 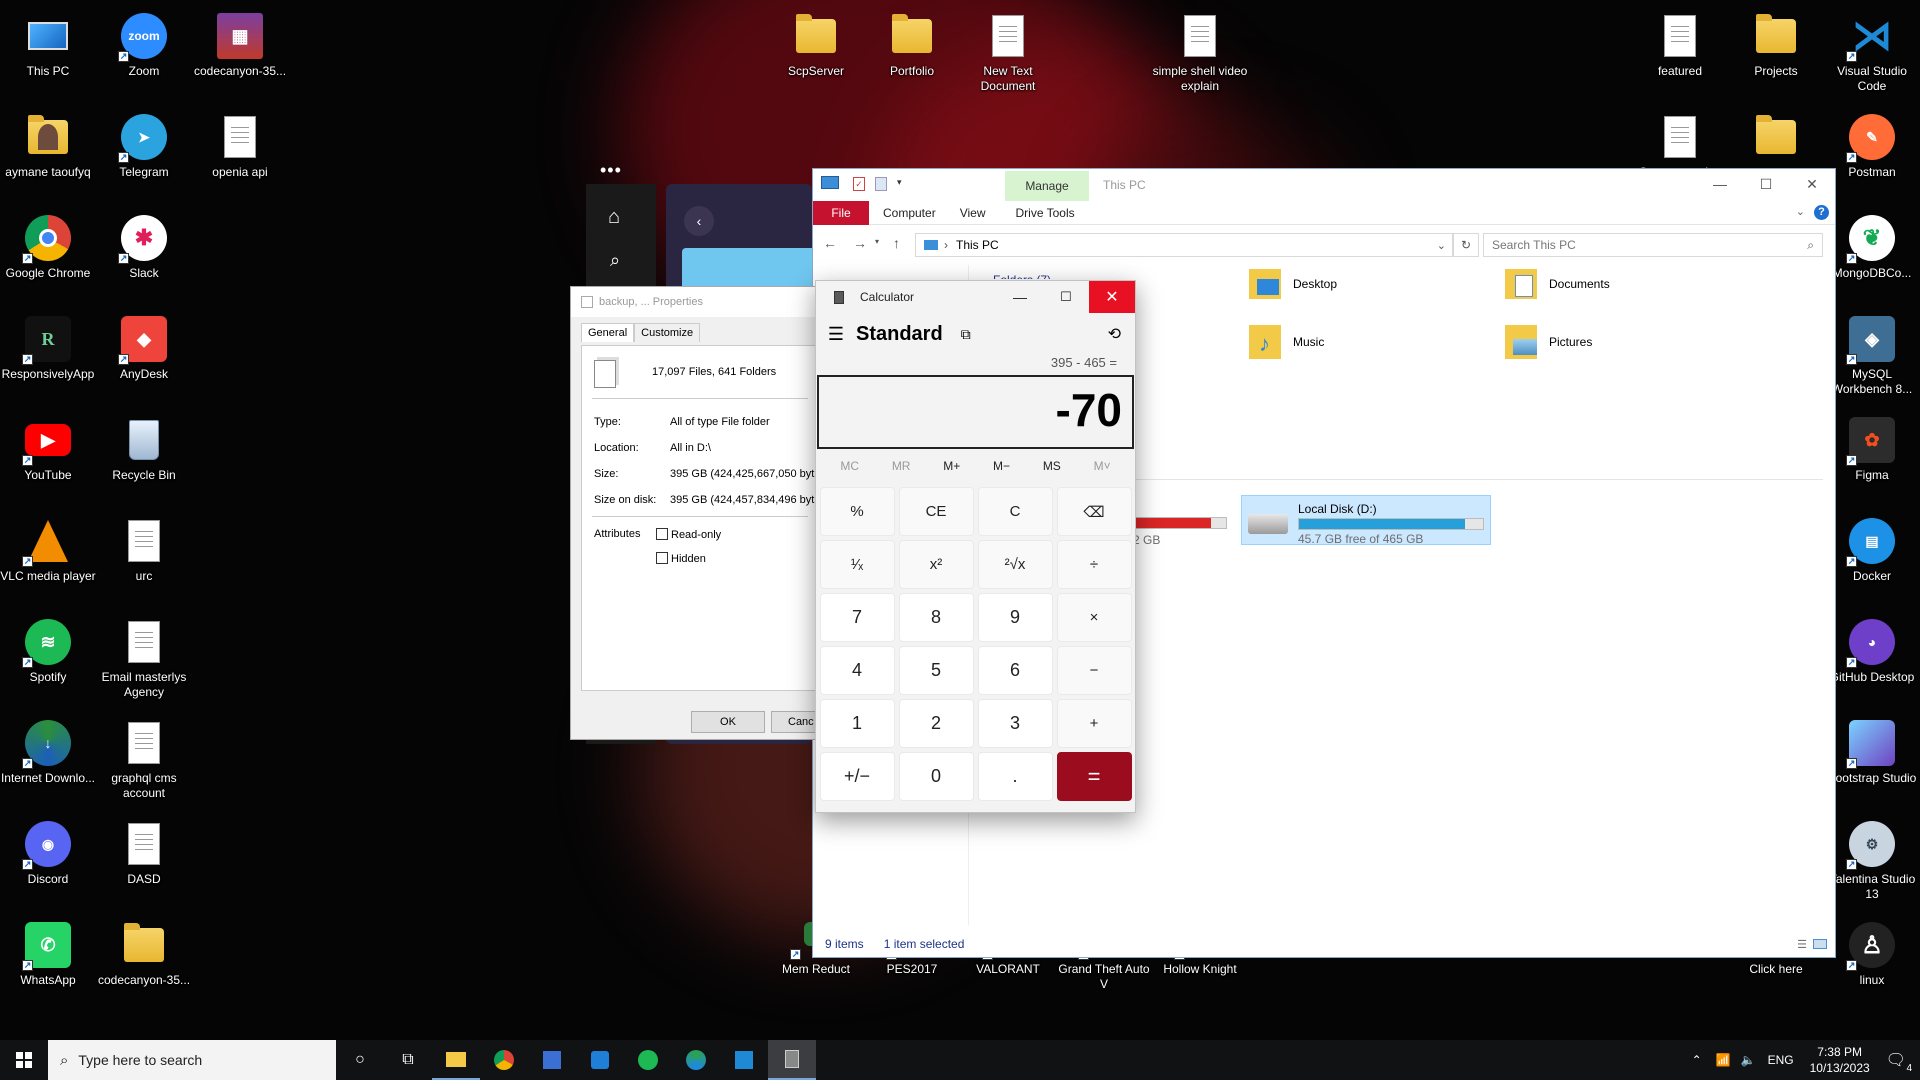 I want to click on two-button: 2, so click(x=936, y=723).